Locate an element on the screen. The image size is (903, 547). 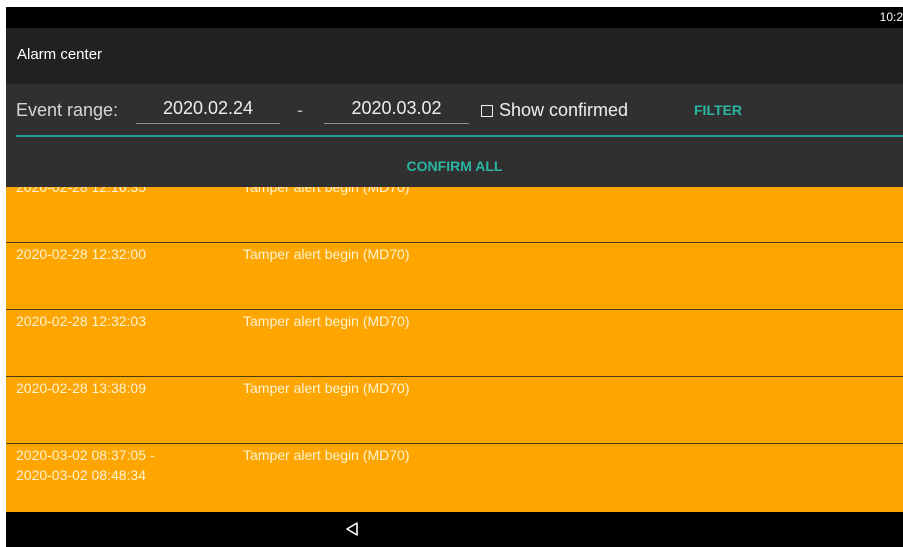
alarm-time: 2020-02-28 12:32:03 is located at coordinates (81, 321).